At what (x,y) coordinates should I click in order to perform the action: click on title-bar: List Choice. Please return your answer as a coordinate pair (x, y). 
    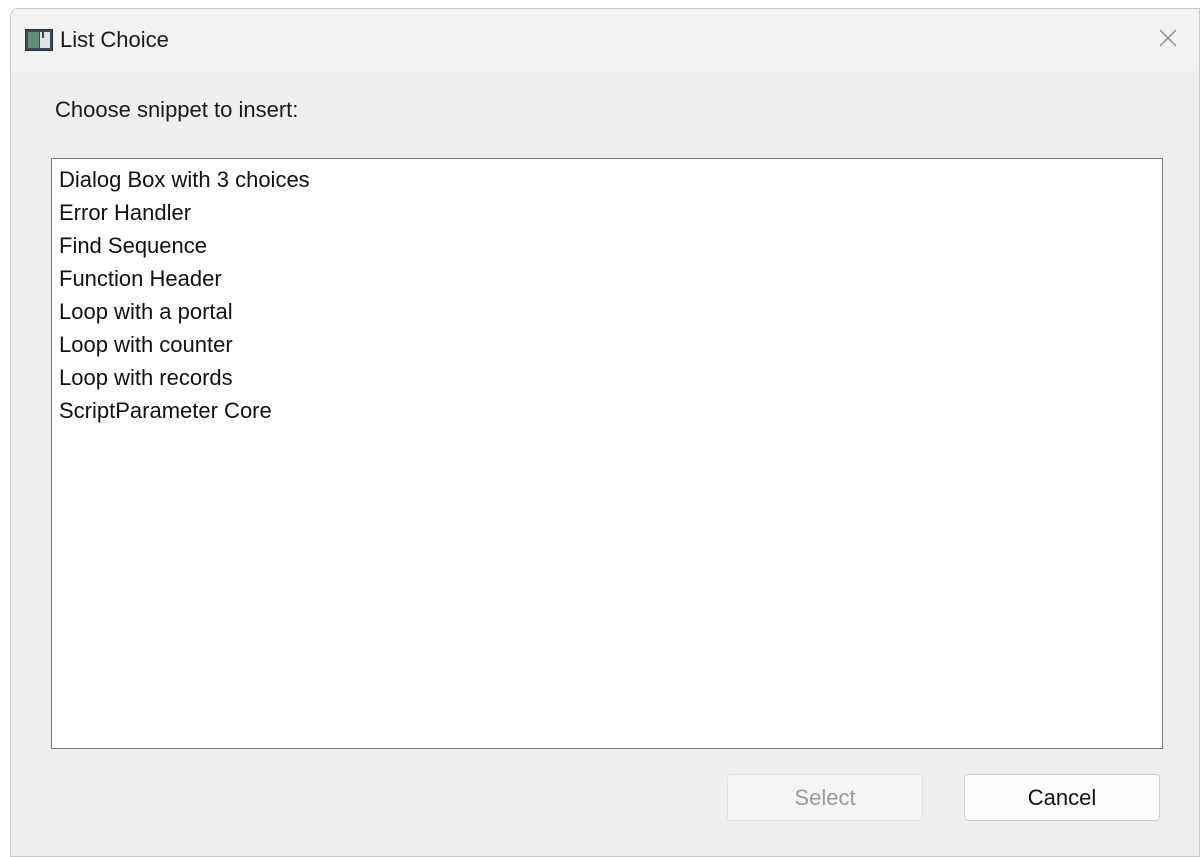
    Looking at the image, I should click on (605, 40).